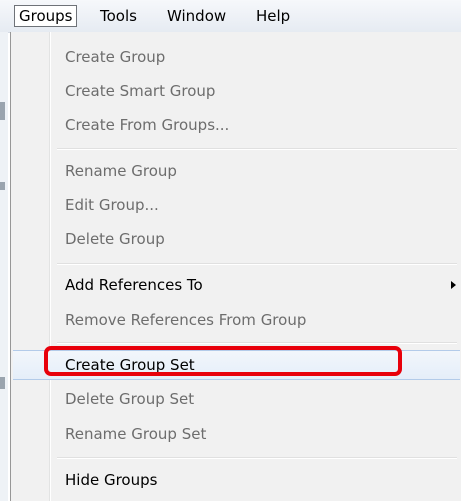  Describe the element at coordinates (236, 480) in the screenshot. I see `menu-item-hide-groups: Hide Groups` at that location.